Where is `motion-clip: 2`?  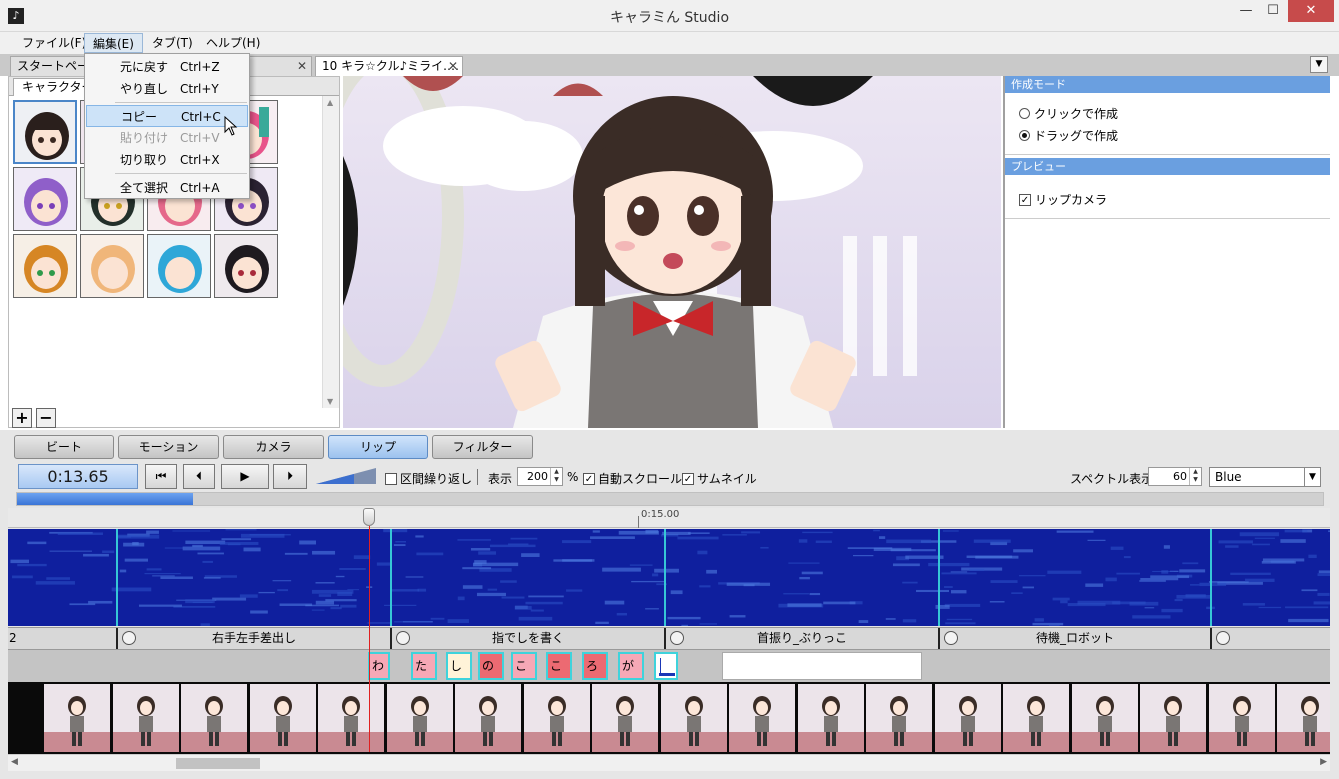
motion-clip: 2 is located at coordinates (62, 638).